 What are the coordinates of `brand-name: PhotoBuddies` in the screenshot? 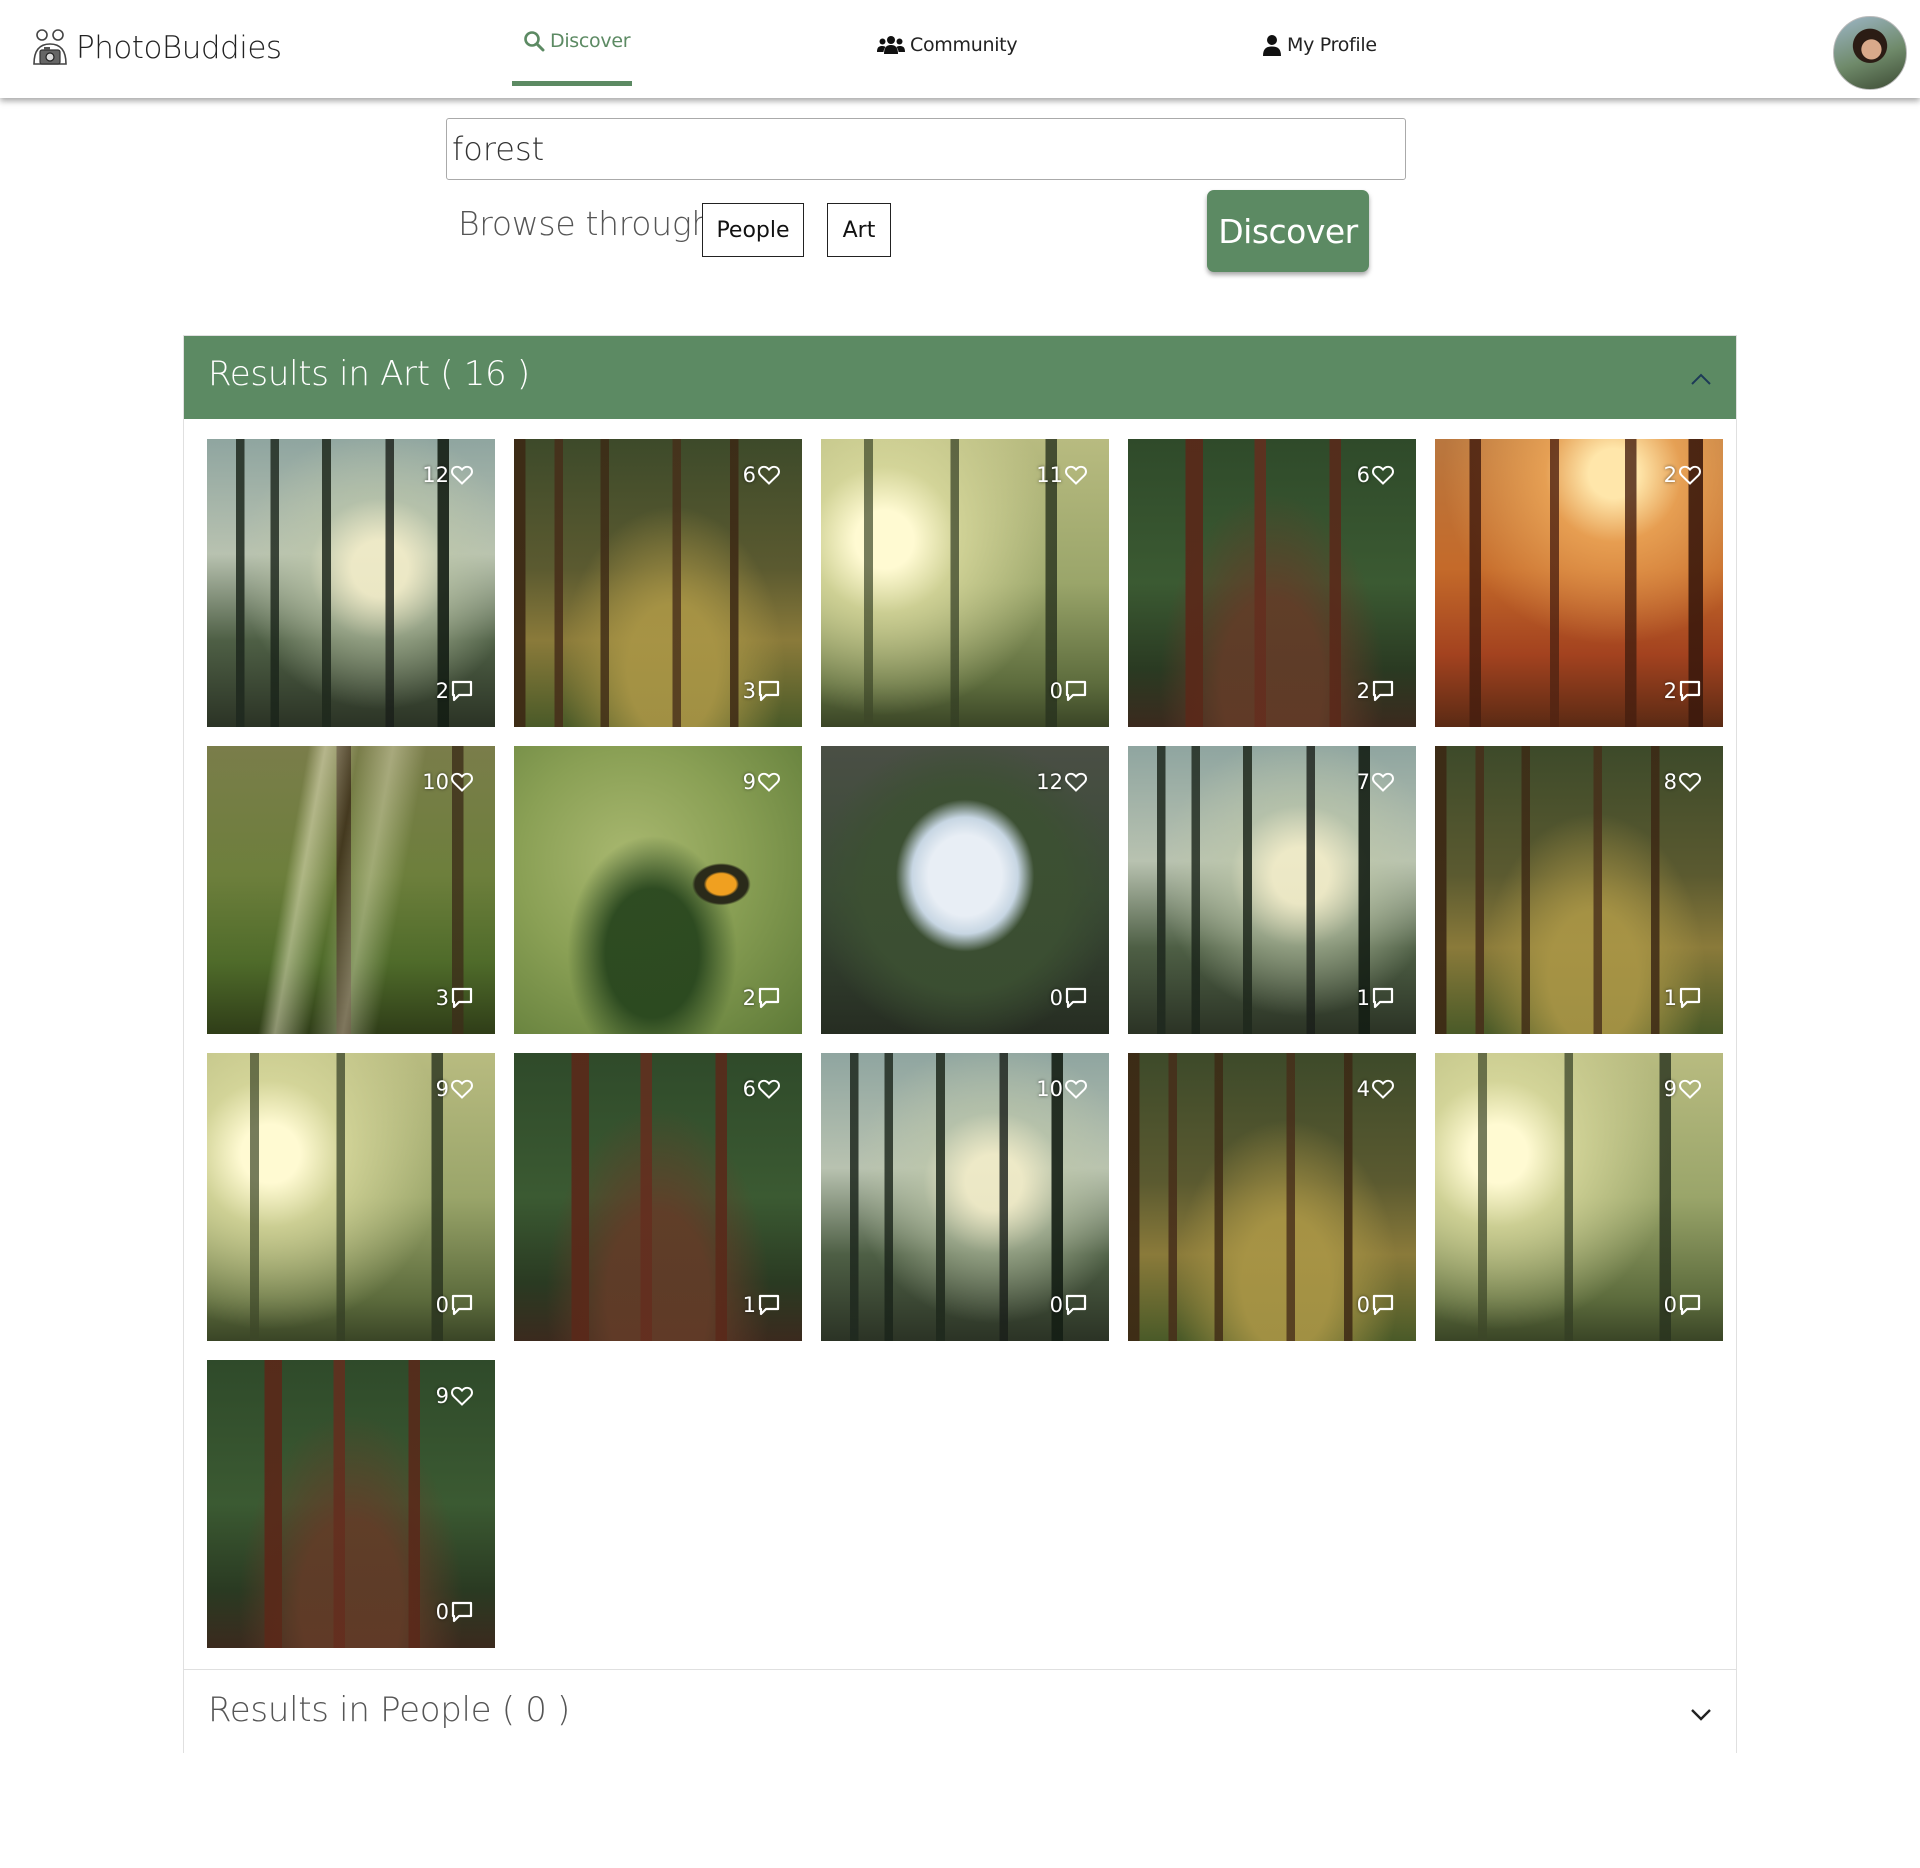 It's located at (179, 48).